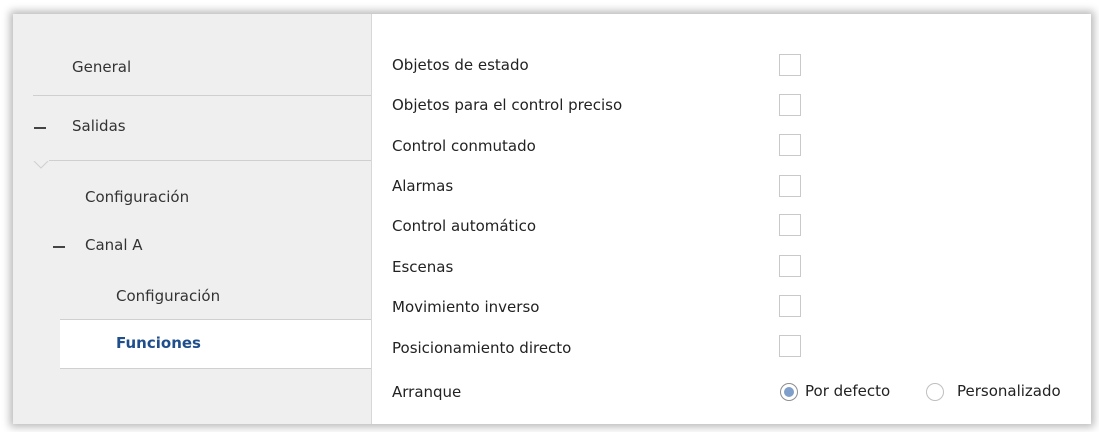  Describe the element at coordinates (466, 307) in the screenshot. I see `option-label: Movimiento inverso` at that location.